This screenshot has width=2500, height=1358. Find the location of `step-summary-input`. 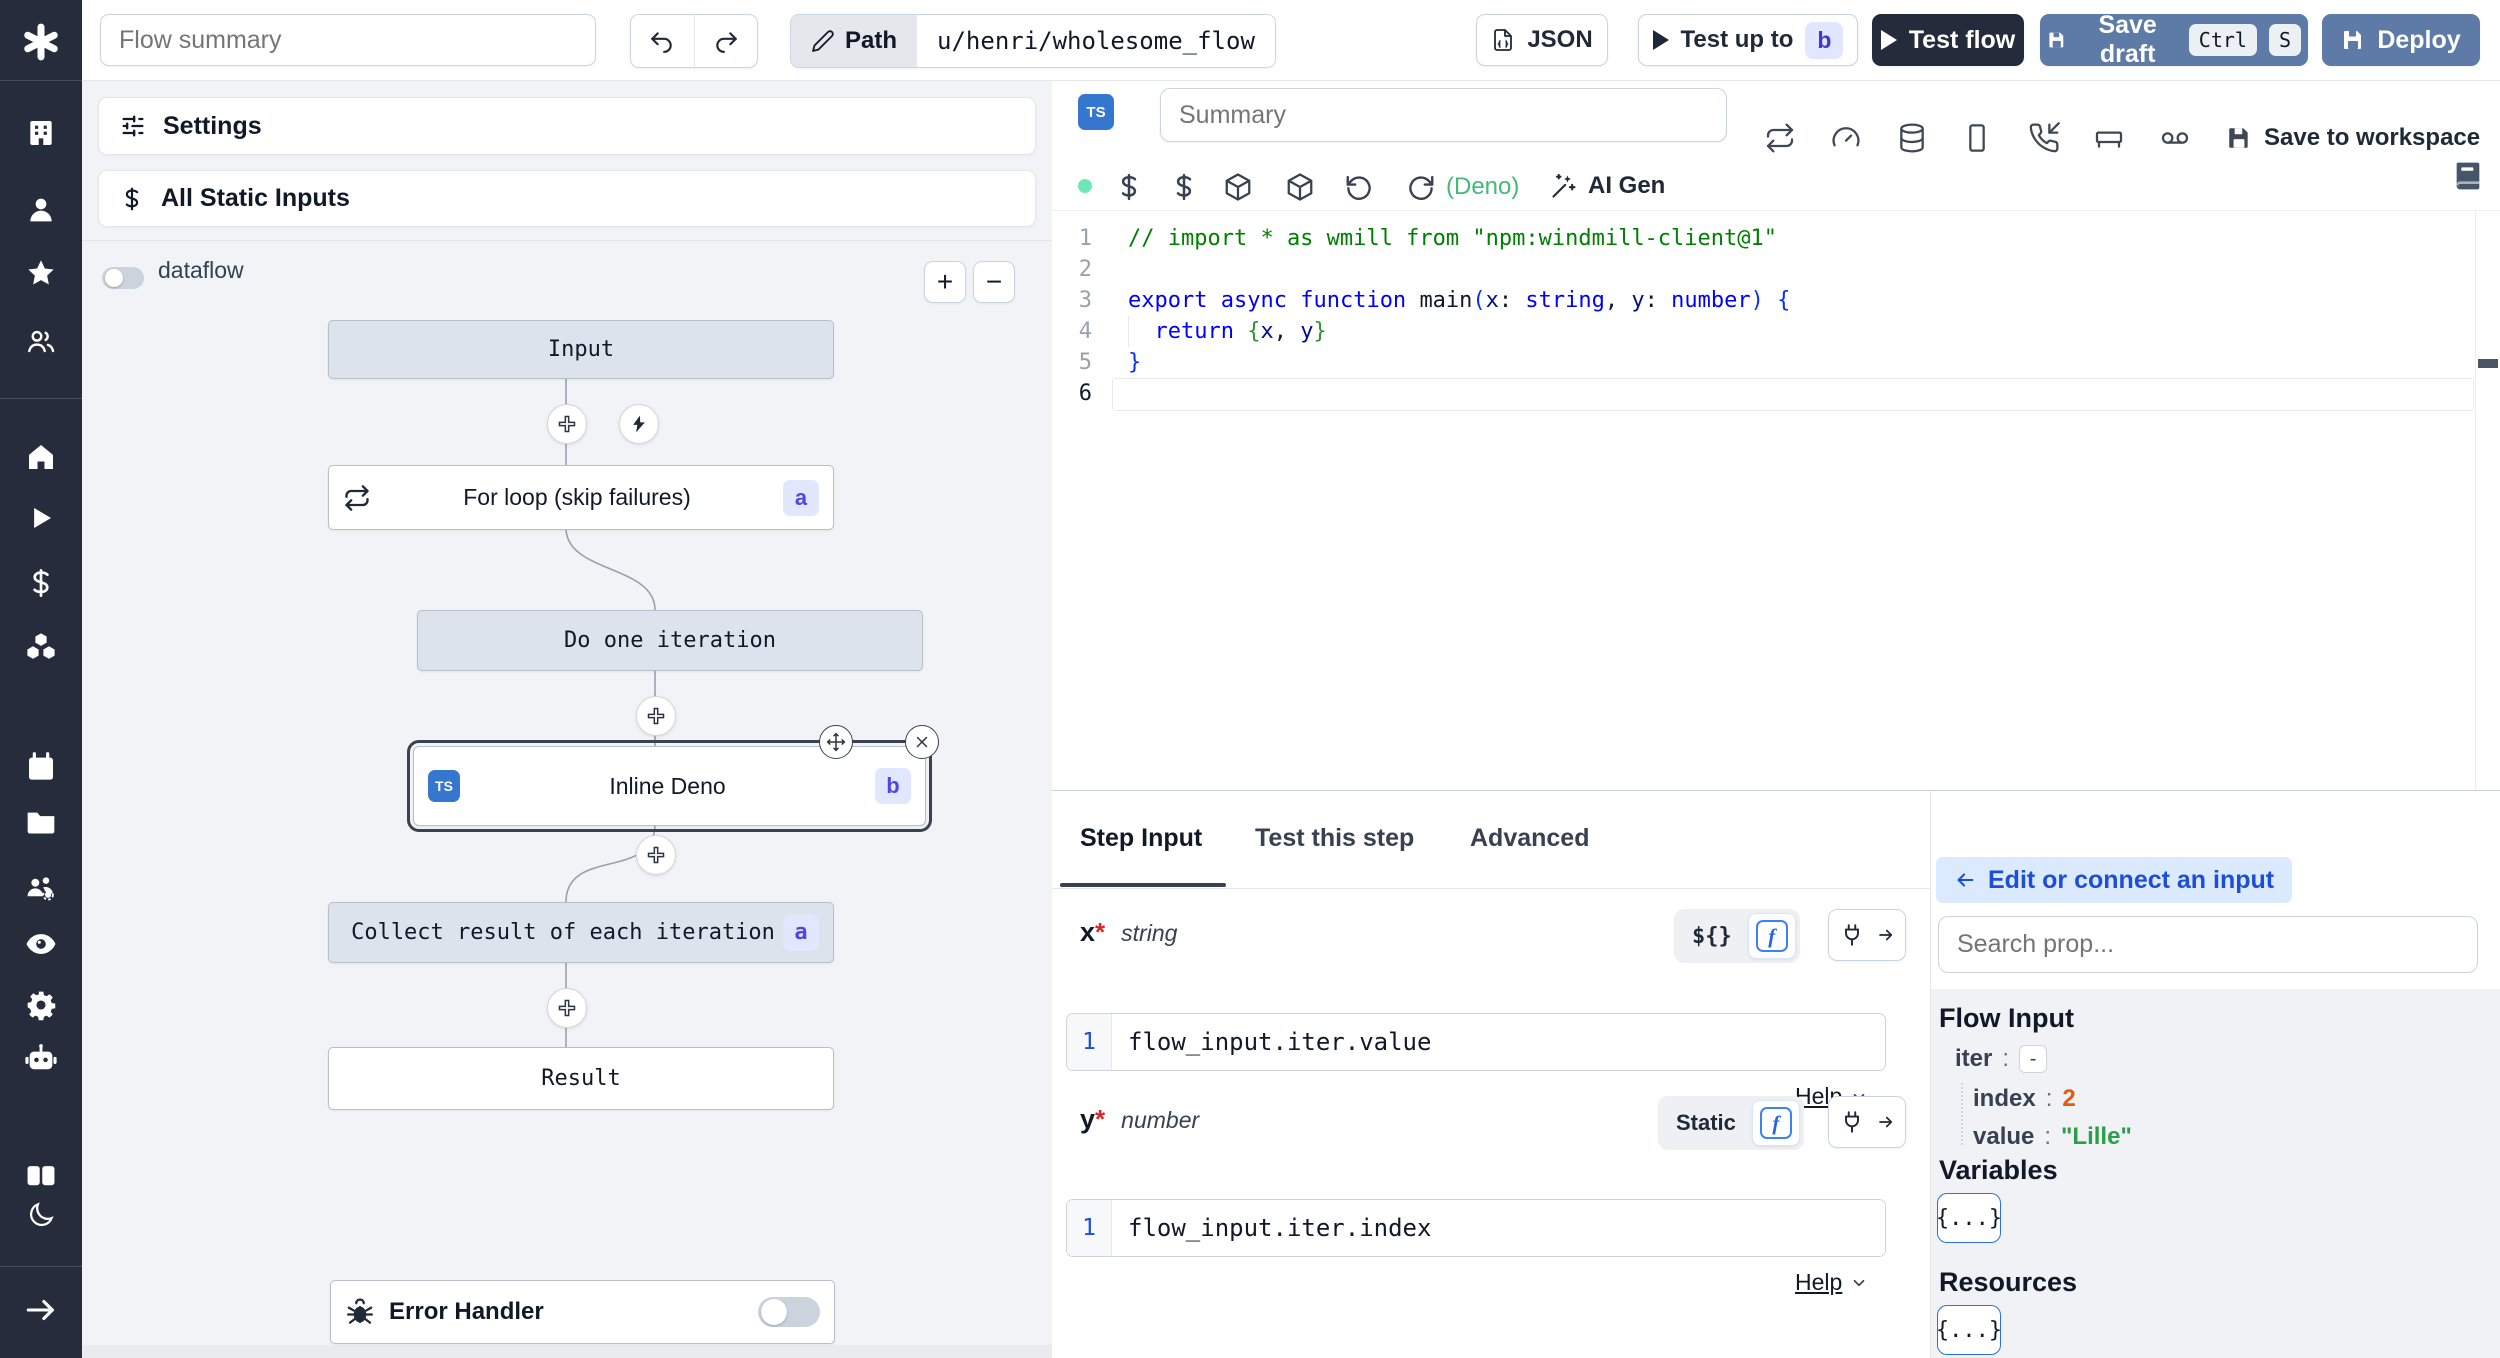

step-summary-input is located at coordinates (1443, 115).